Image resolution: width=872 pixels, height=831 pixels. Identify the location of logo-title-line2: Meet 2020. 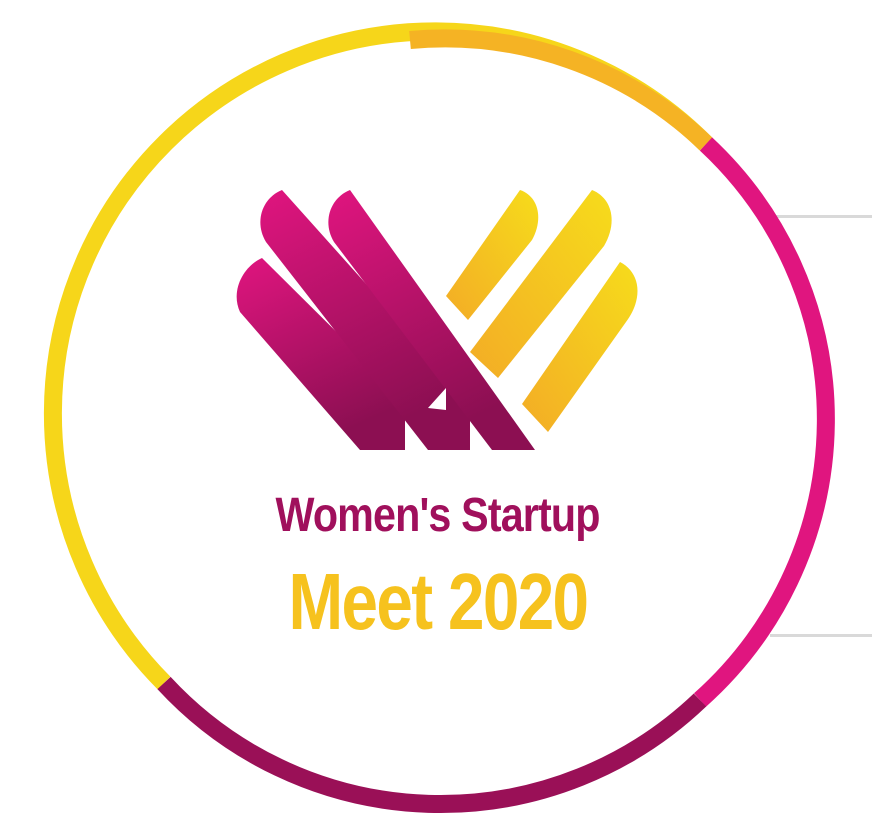
(439, 601).